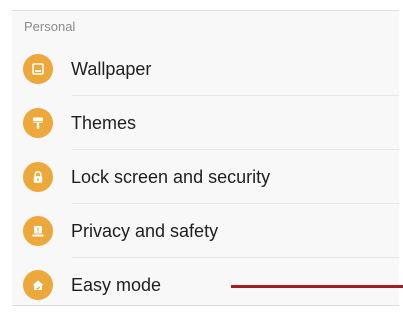 This screenshot has width=403, height=312. Describe the element at coordinates (171, 176) in the screenshot. I see `settings-item-label: Lock screen and security` at that location.